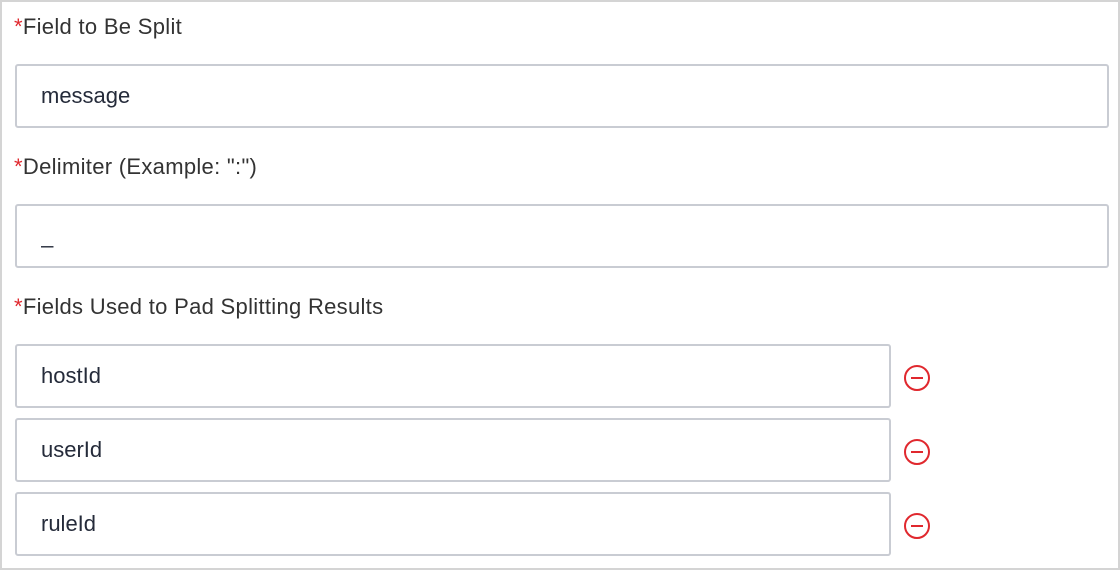 The height and width of the screenshot is (570, 1120). Describe the element at coordinates (917, 378) in the screenshot. I see `remove-pad-field-hostid-minus-circle-icon` at that location.